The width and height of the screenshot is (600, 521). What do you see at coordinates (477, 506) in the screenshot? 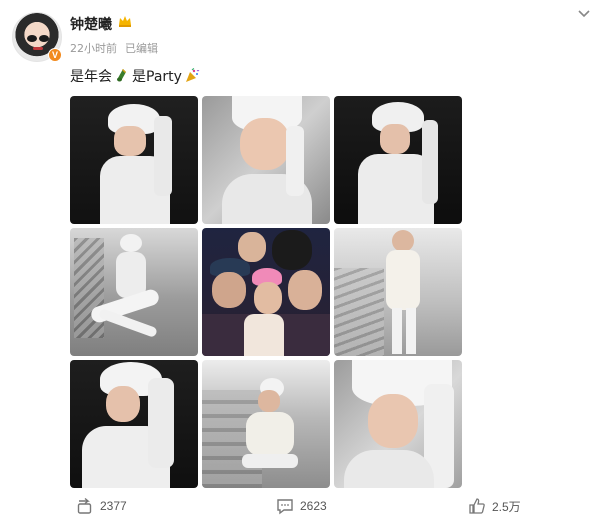
I see `like-icon` at bounding box center [477, 506].